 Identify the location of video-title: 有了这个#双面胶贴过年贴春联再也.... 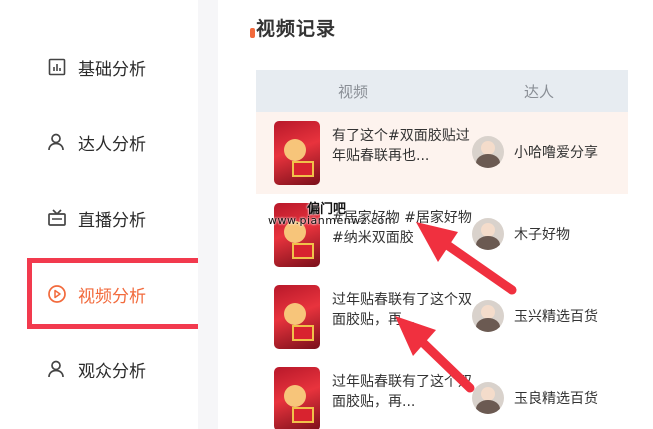
(402, 146).